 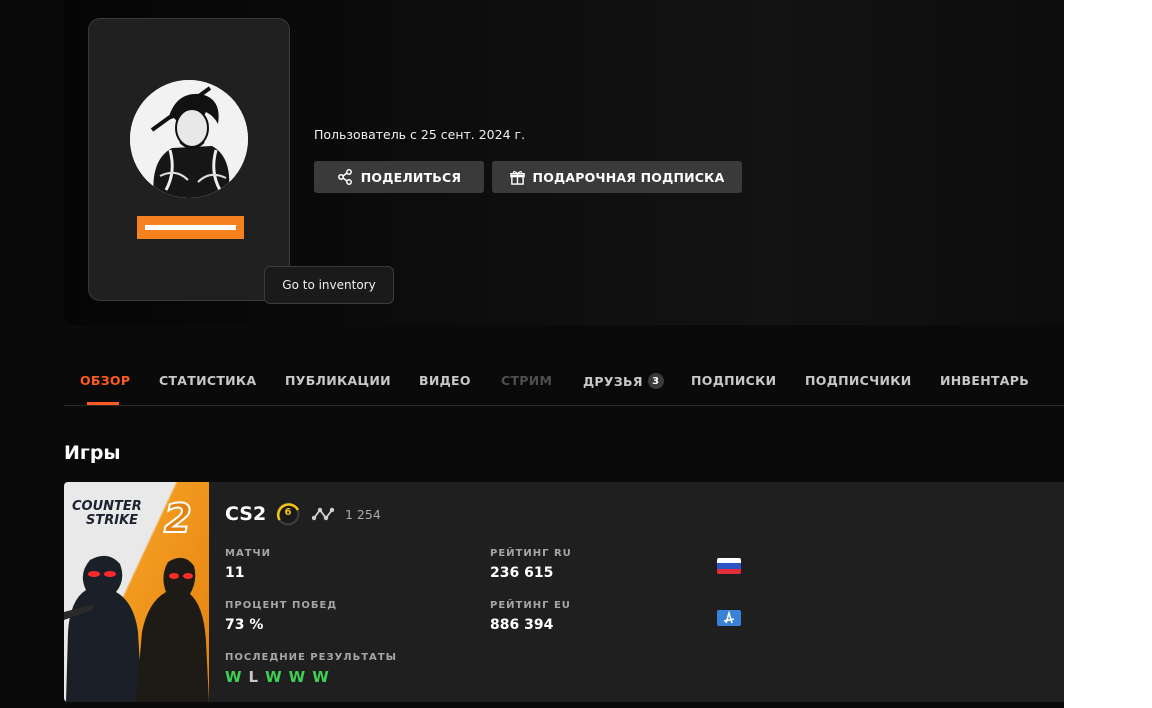 I want to click on tab-inventory: ИНВЕНТАРЬ, so click(x=984, y=380).